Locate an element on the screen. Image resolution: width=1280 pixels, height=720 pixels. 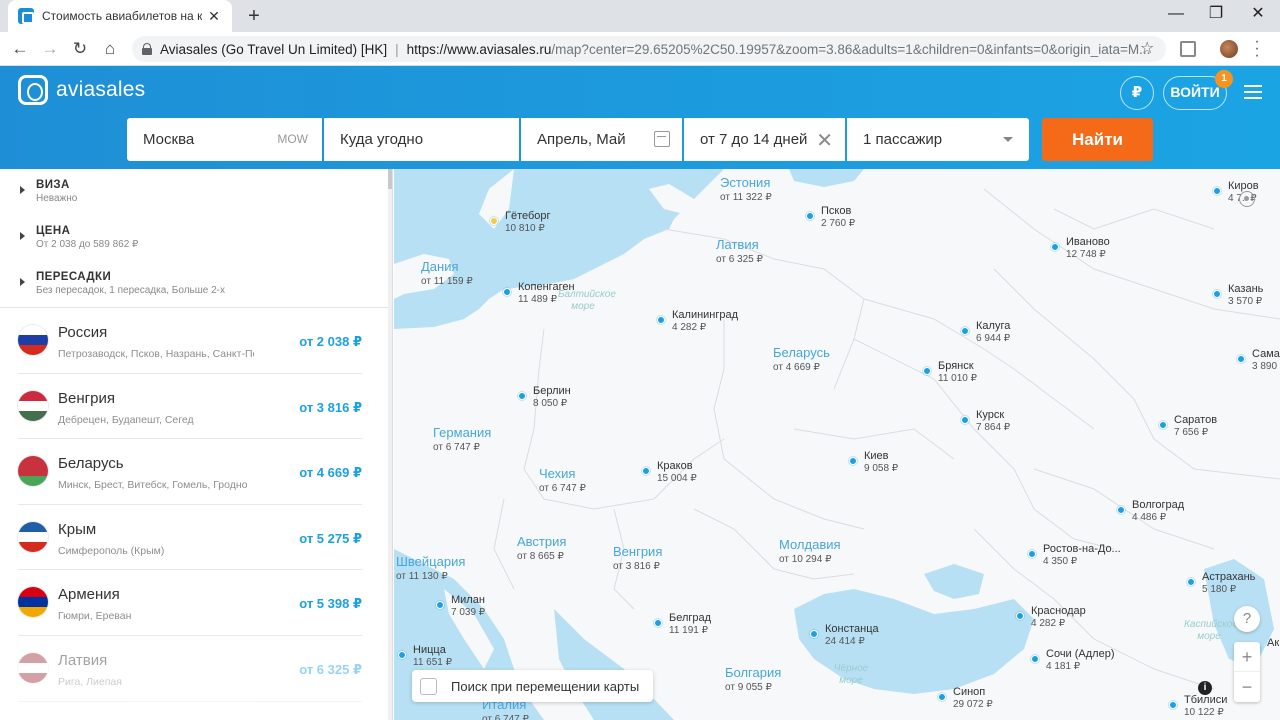
map-city-price: 4 282 ₽ is located at coordinates (689, 327).